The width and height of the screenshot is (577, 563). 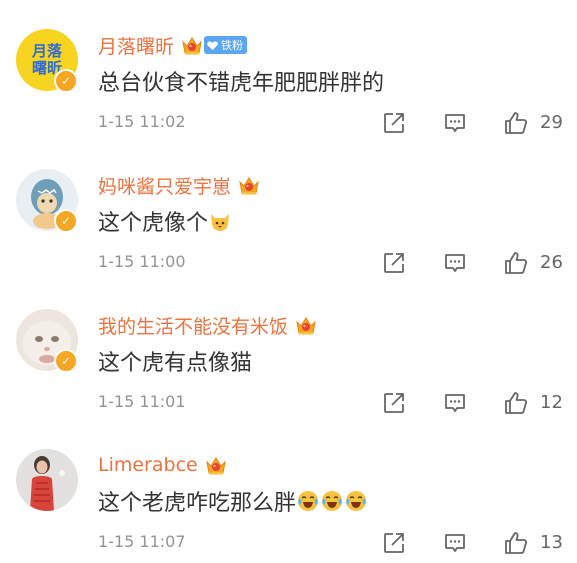 What do you see at coordinates (142, 401) in the screenshot?
I see `comment-time: 1-15 11:01` at bounding box center [142, 401].